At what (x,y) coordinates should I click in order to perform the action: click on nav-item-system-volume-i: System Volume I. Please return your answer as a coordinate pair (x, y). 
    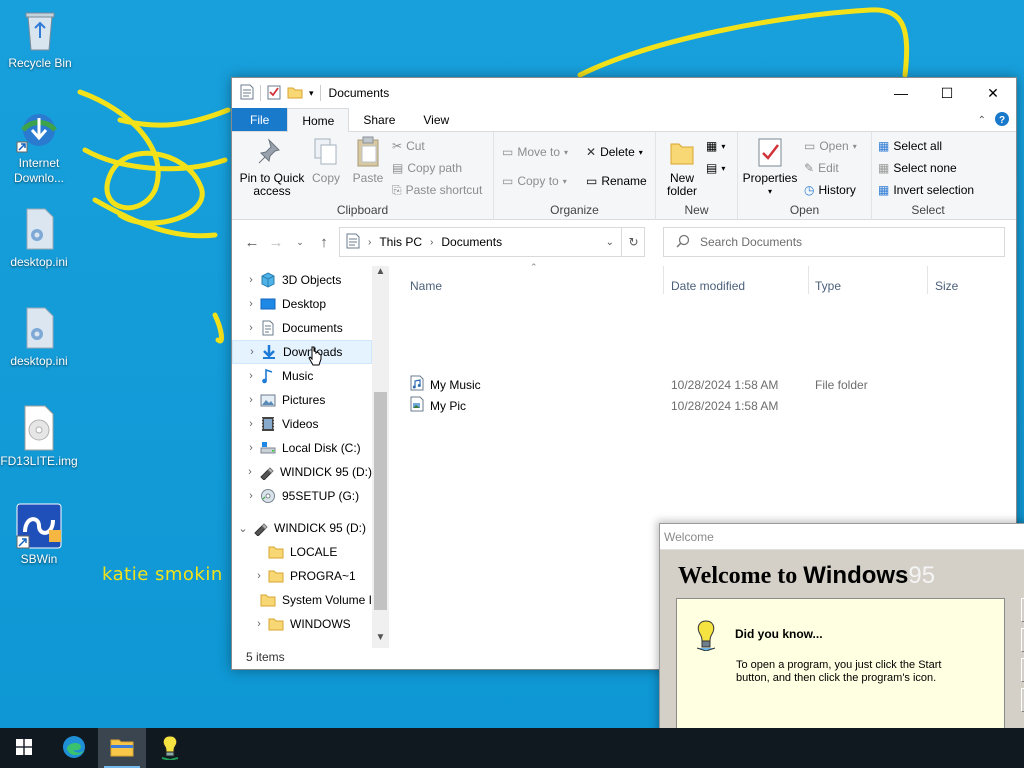
    Looking at the image, I should click on (302, 600).